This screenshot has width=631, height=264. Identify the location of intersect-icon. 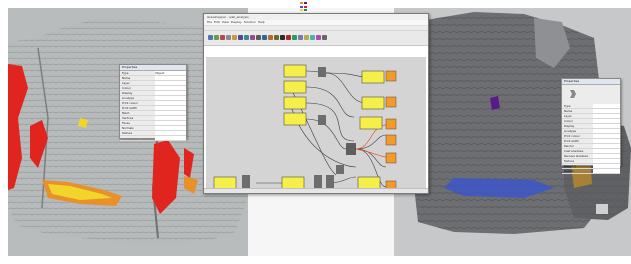
(252, 37).